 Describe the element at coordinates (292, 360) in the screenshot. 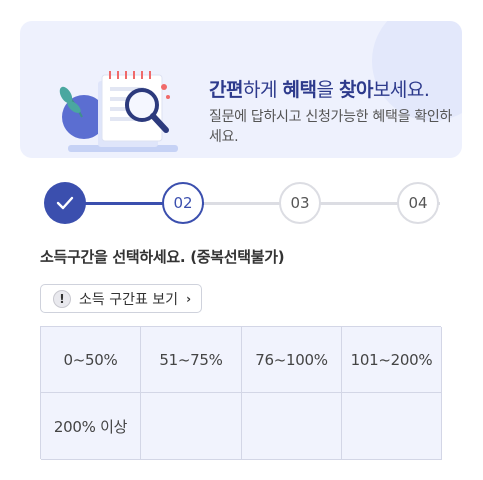

I see `option-76-100: 76~100%` at that location.